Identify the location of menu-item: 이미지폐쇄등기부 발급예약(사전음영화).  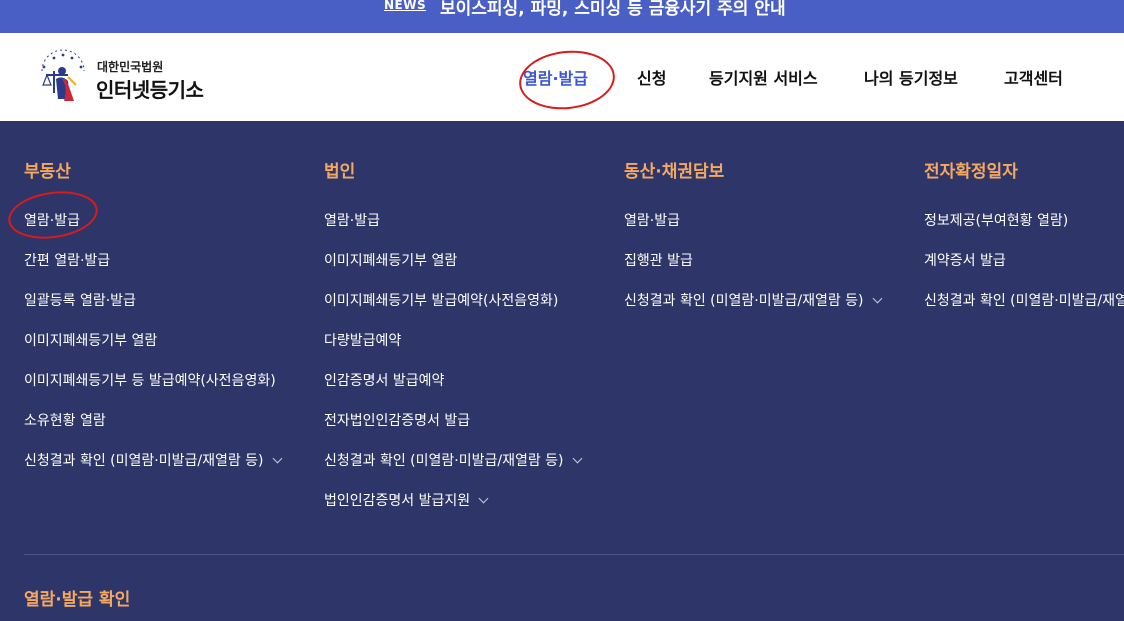
(441, 300).